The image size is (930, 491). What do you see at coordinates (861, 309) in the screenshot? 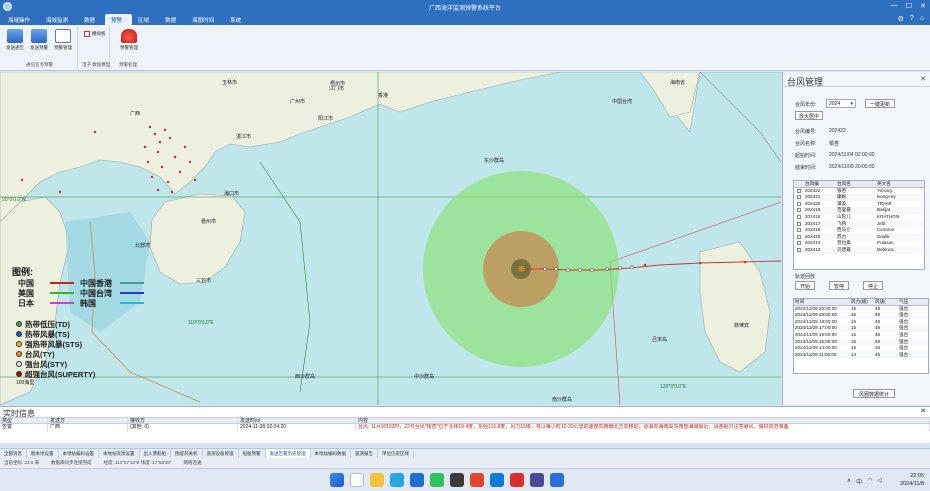
I see `track-row: 2024/11/09 20:00:00 15 48 强台` at bounding box center [861, 309].